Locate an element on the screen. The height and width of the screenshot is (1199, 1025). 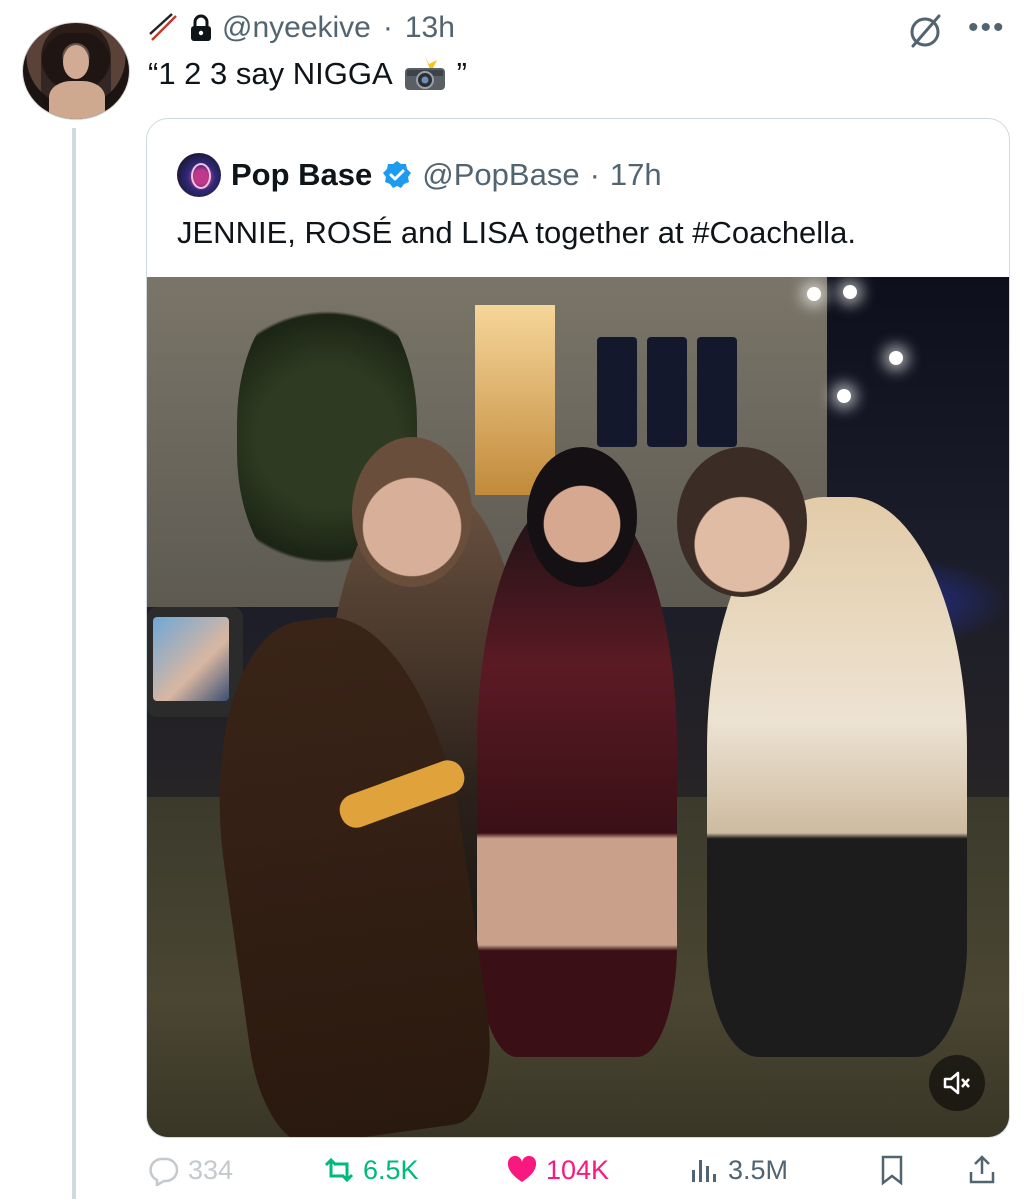
chopsticks-icon is located at coordinates (163, 27).